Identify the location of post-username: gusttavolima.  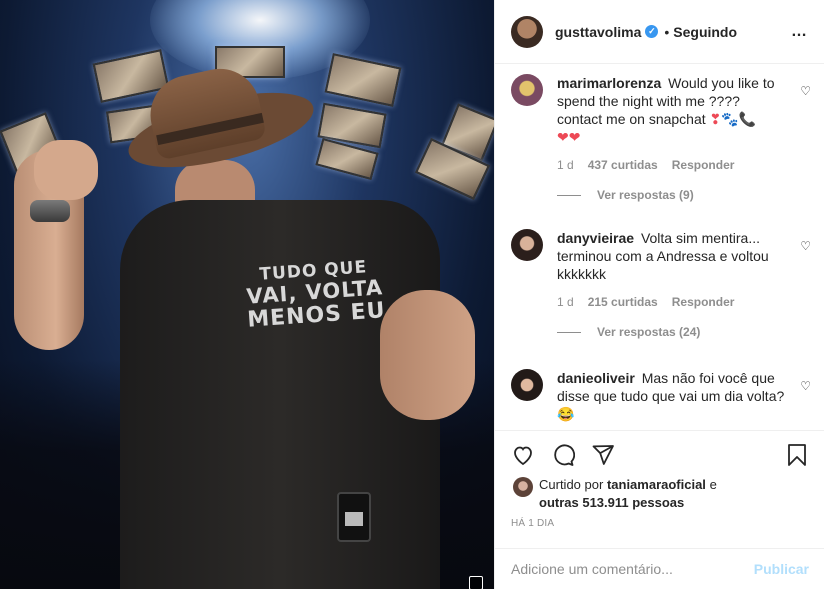
(598, 32).